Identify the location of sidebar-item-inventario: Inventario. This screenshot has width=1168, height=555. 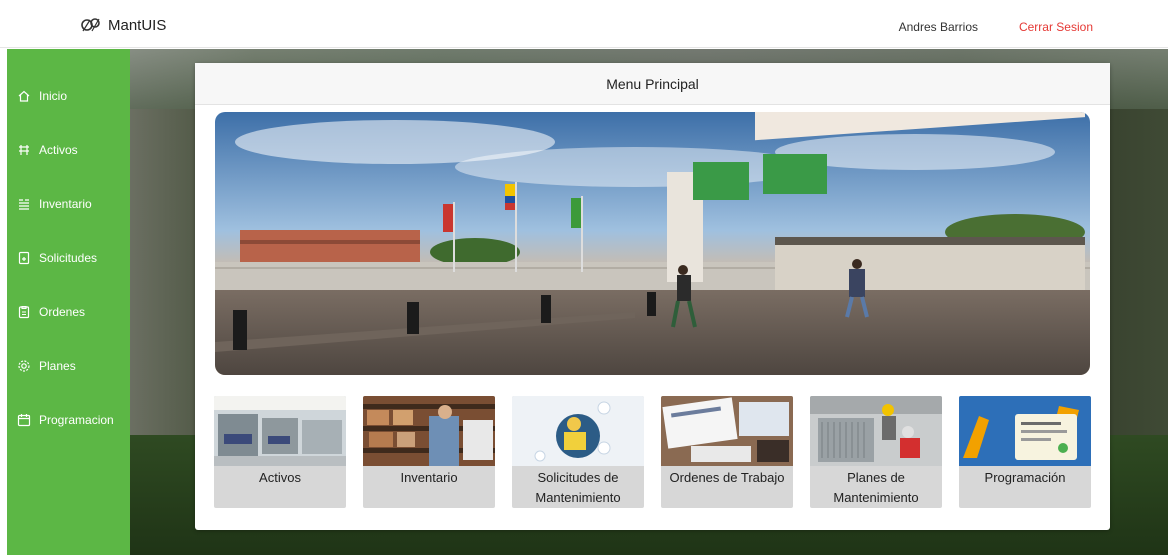
(68, 204).